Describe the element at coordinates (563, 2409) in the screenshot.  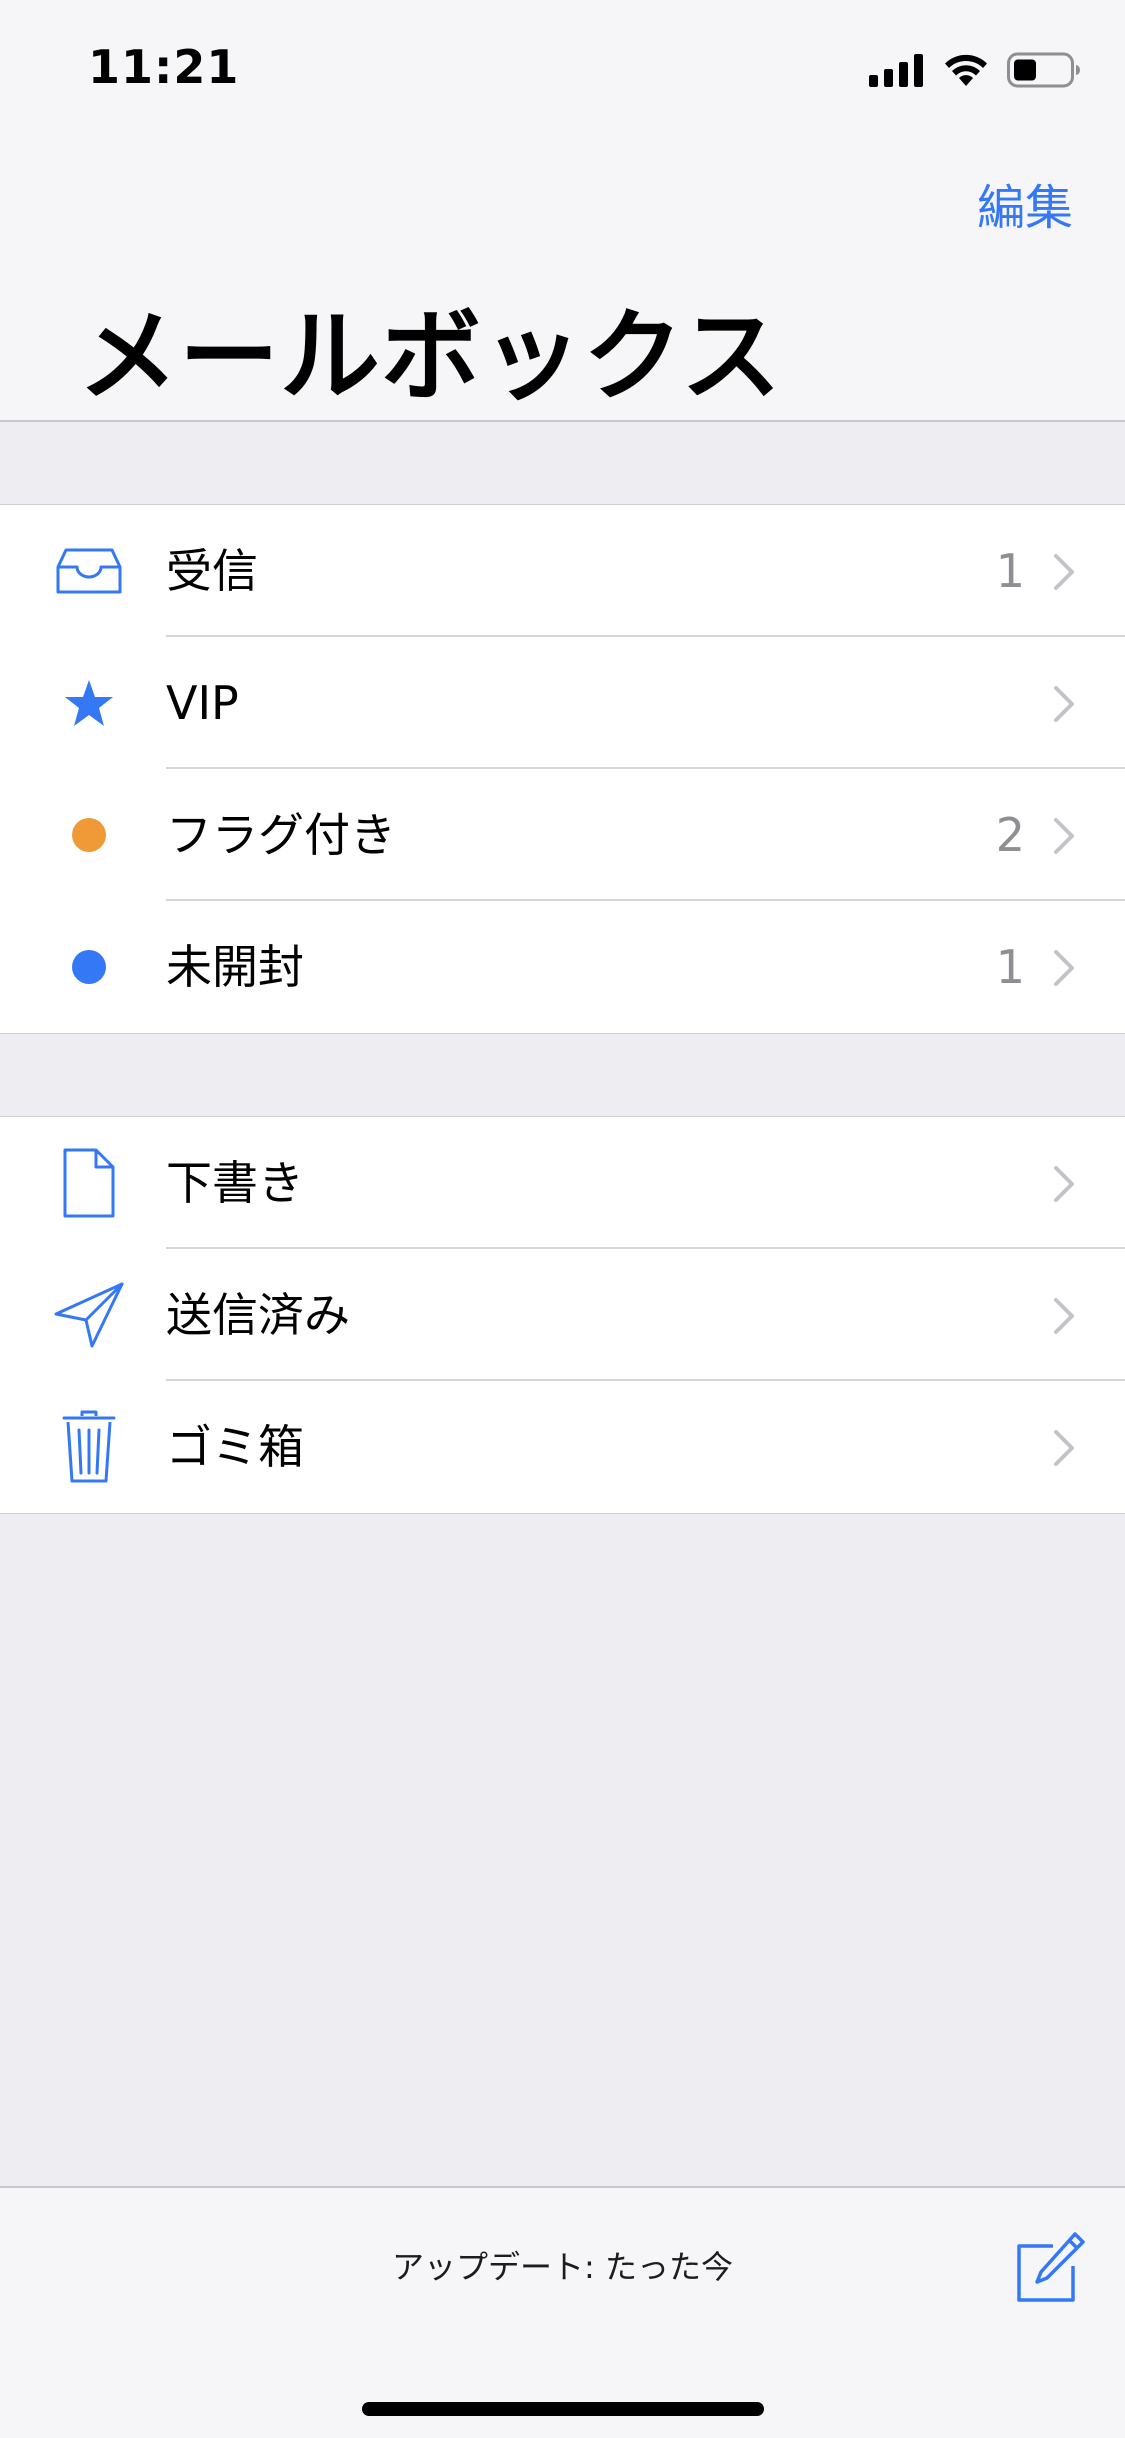
I see `home-indicator` at that location.